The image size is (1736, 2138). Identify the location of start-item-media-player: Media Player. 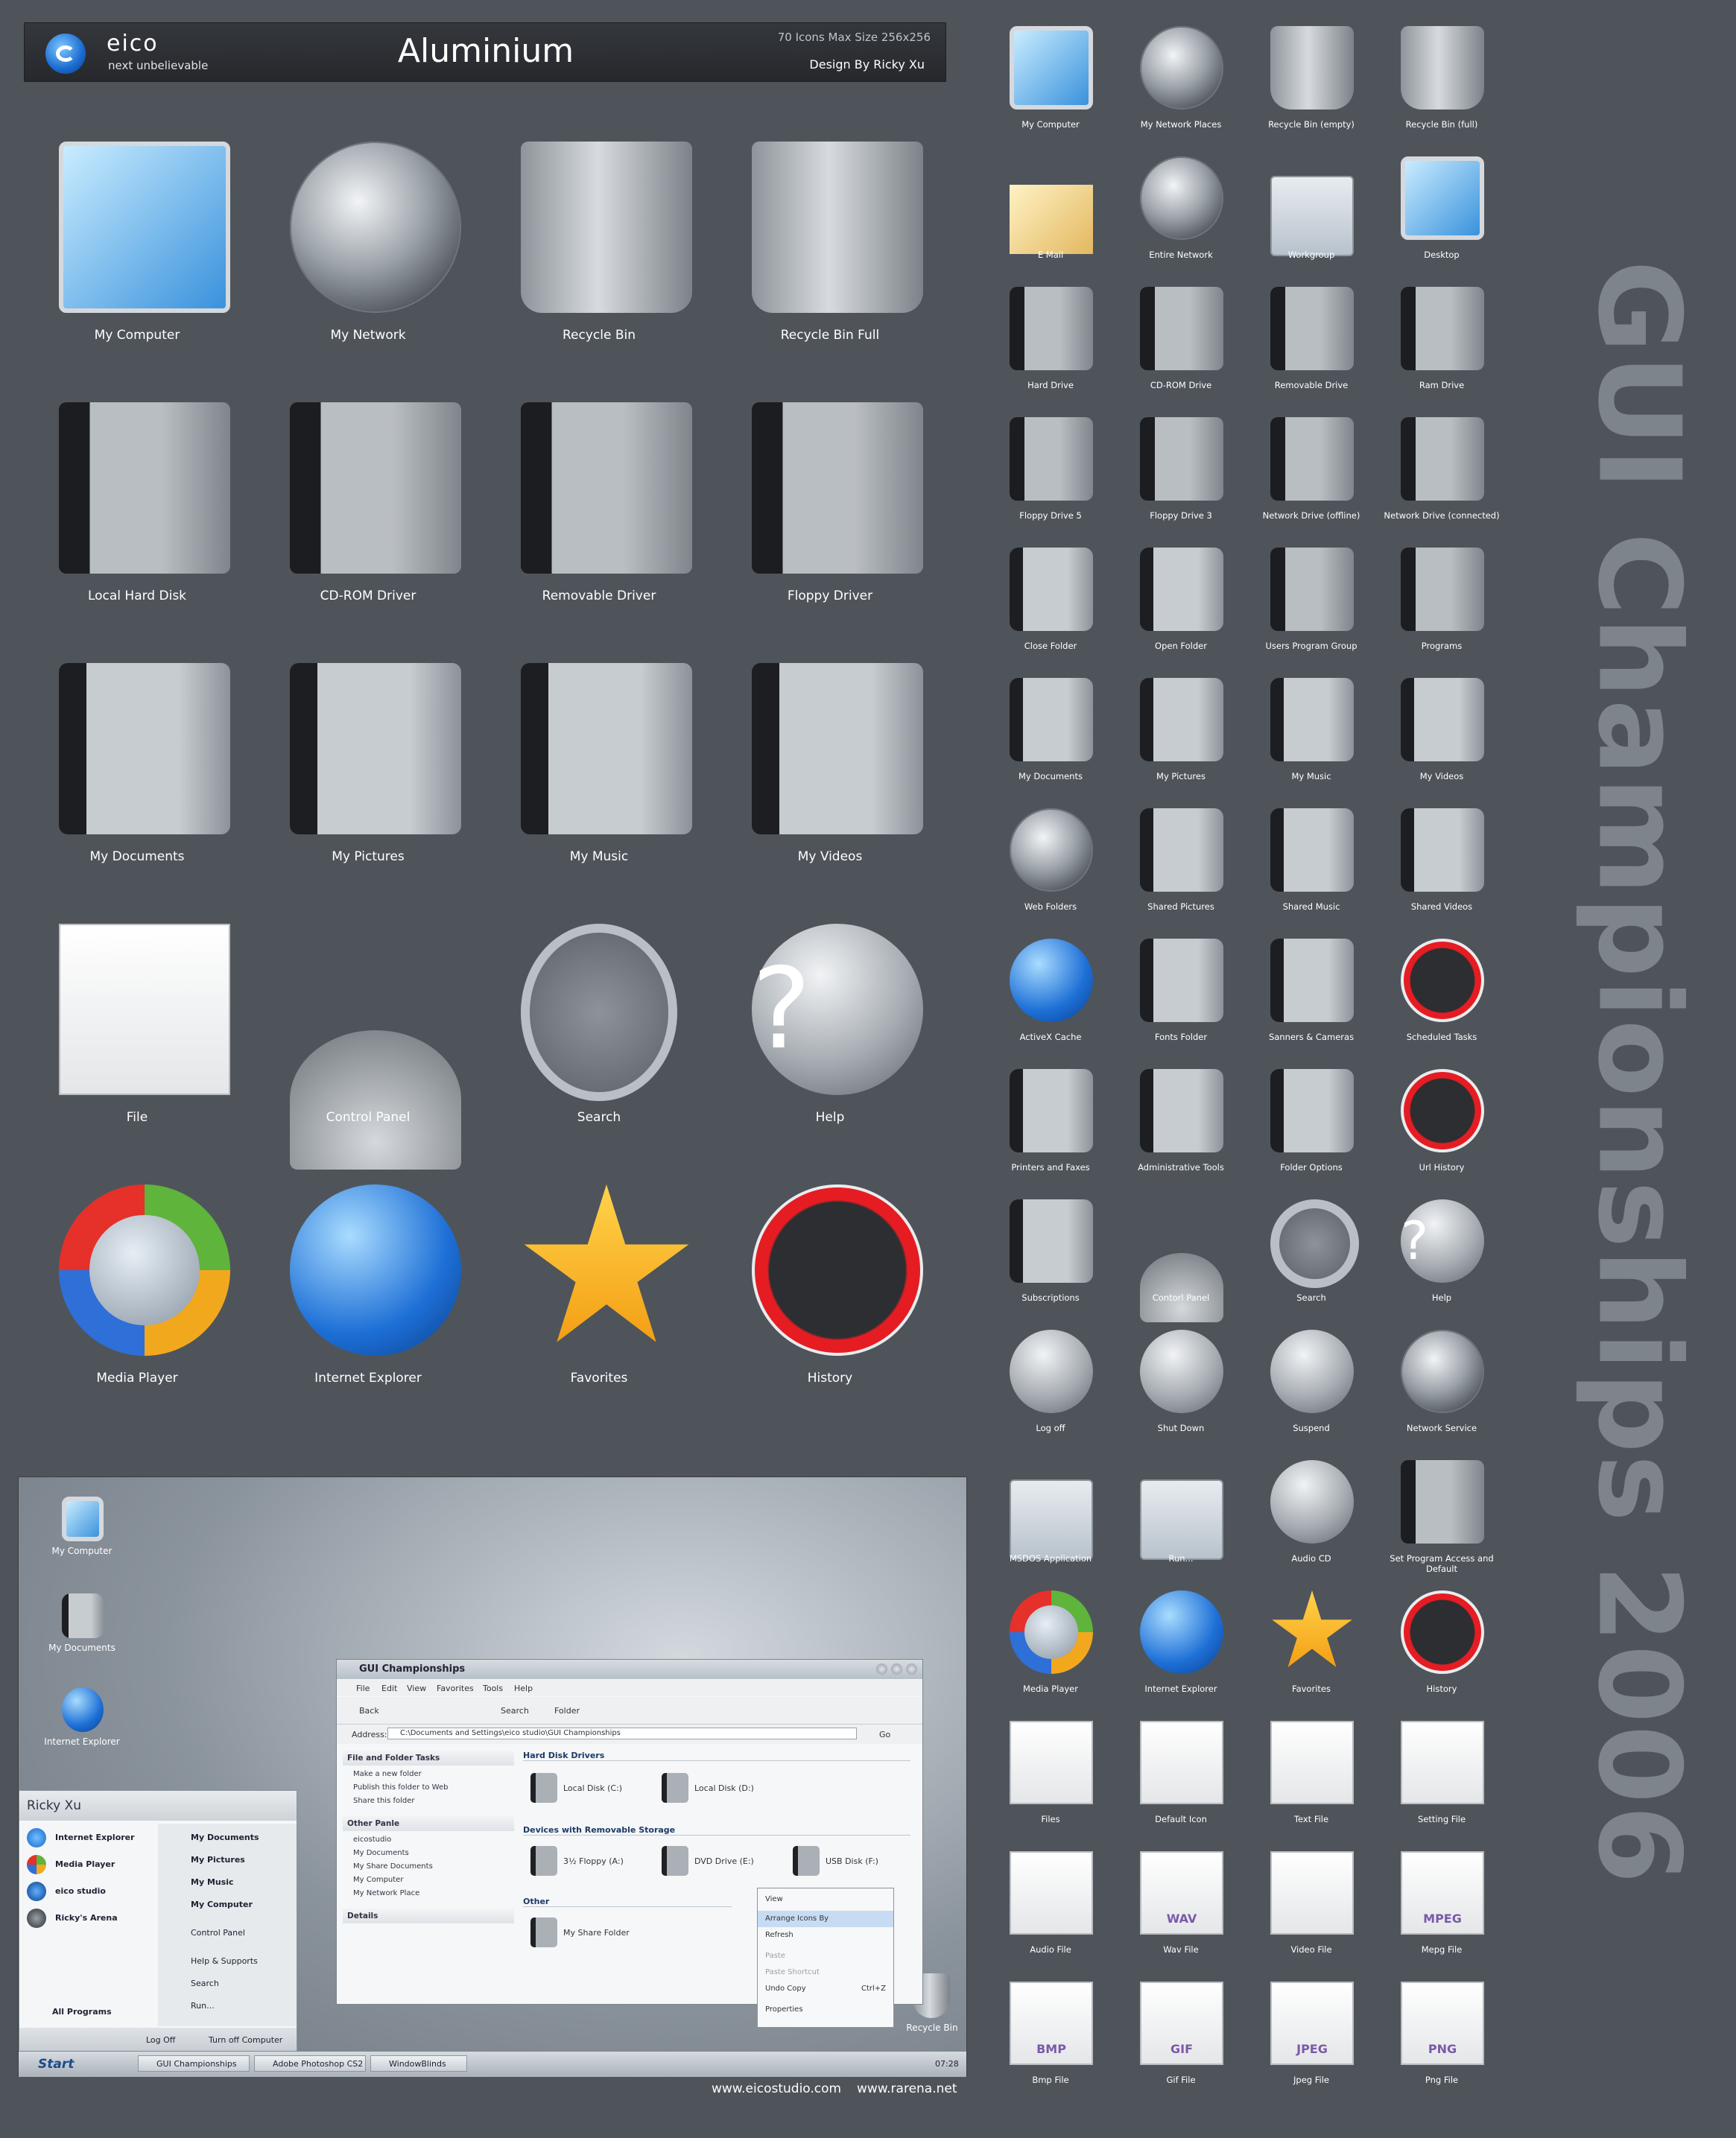
(85, 1864).